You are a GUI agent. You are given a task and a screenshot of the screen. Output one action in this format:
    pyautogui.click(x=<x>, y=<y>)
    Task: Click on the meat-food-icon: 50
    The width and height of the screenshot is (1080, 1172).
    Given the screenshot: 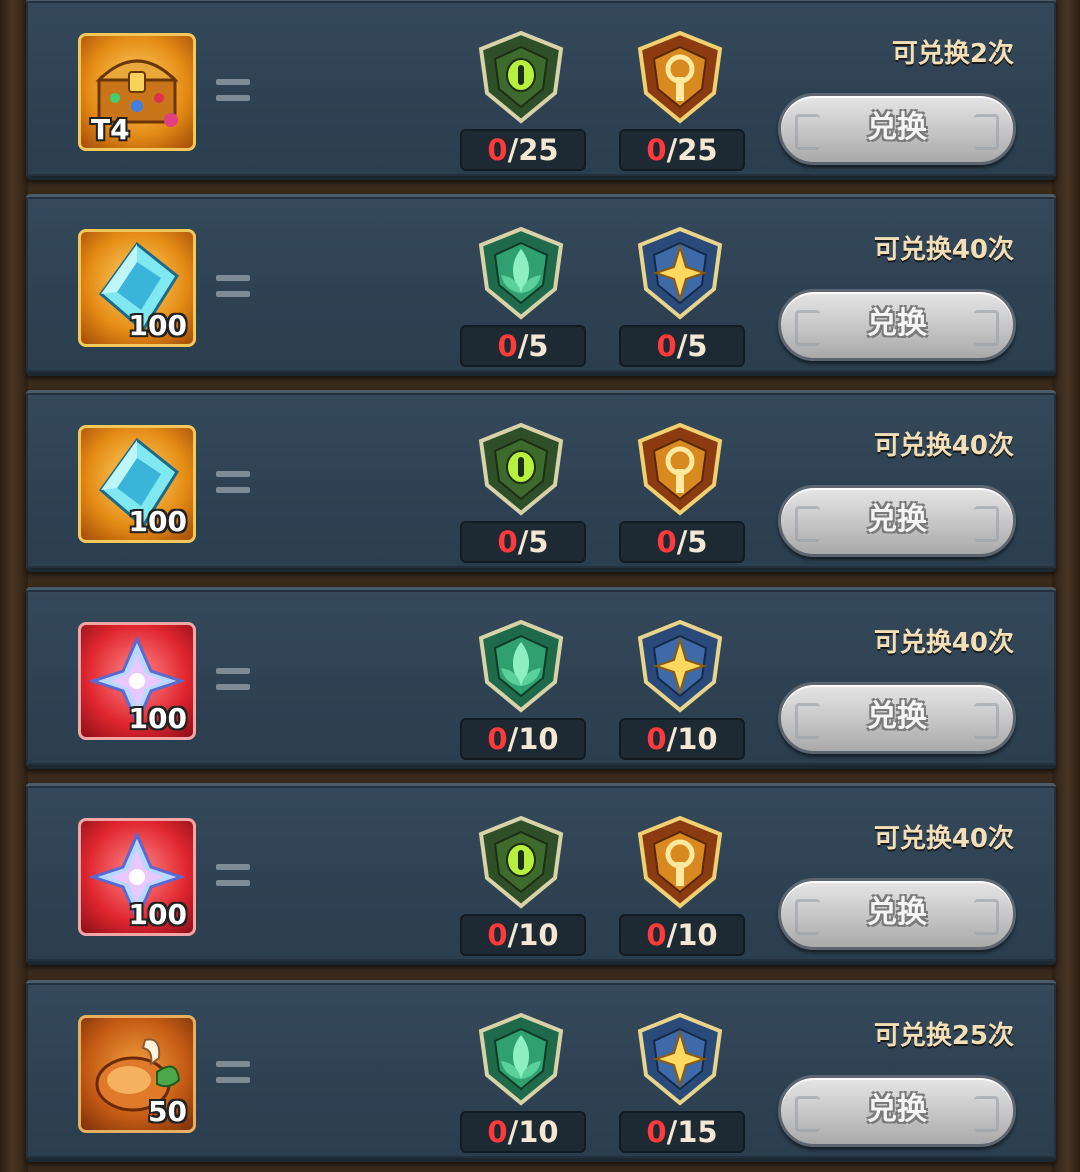 What is the action you would take?
    pyautogui.click(x=137, y=1074)
    